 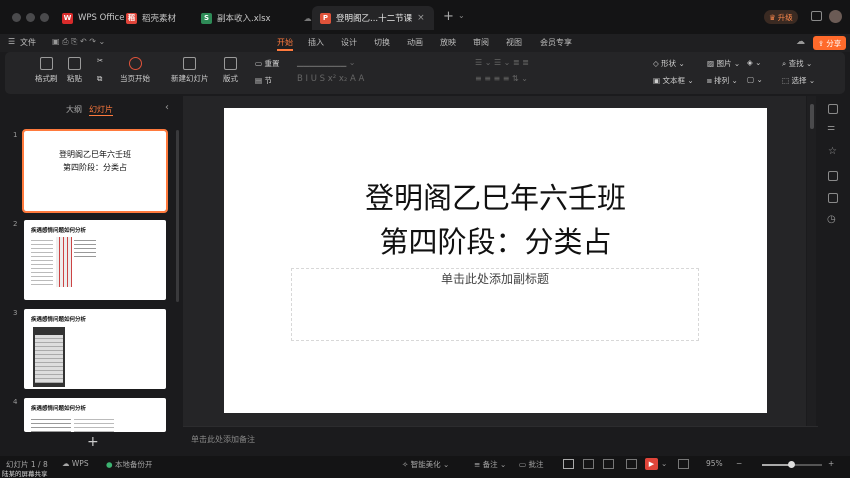 I want to click on menu-animation: 动画, so click(x=415, y=42).